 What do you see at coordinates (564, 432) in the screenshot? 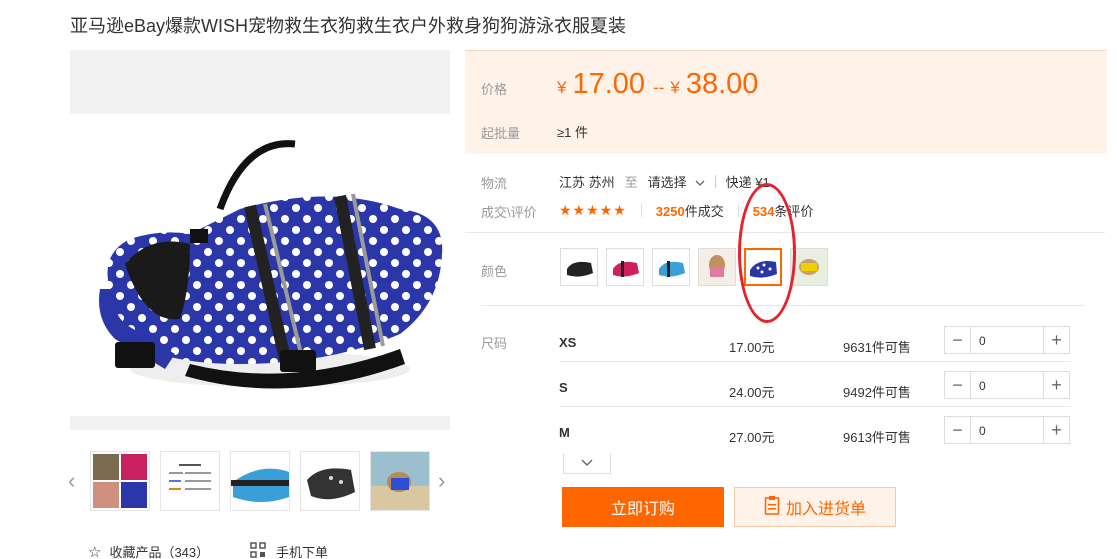
I see `size-code: M` at bounding box center [564, 432].